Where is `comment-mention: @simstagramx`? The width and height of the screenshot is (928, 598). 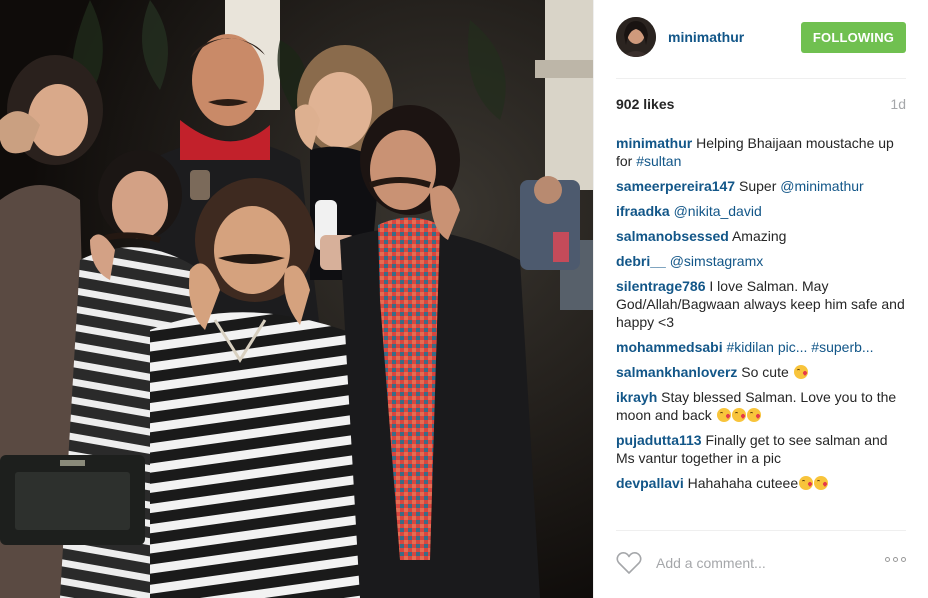
comment-mention: @simstagramx is located at coordinates (717, 261).